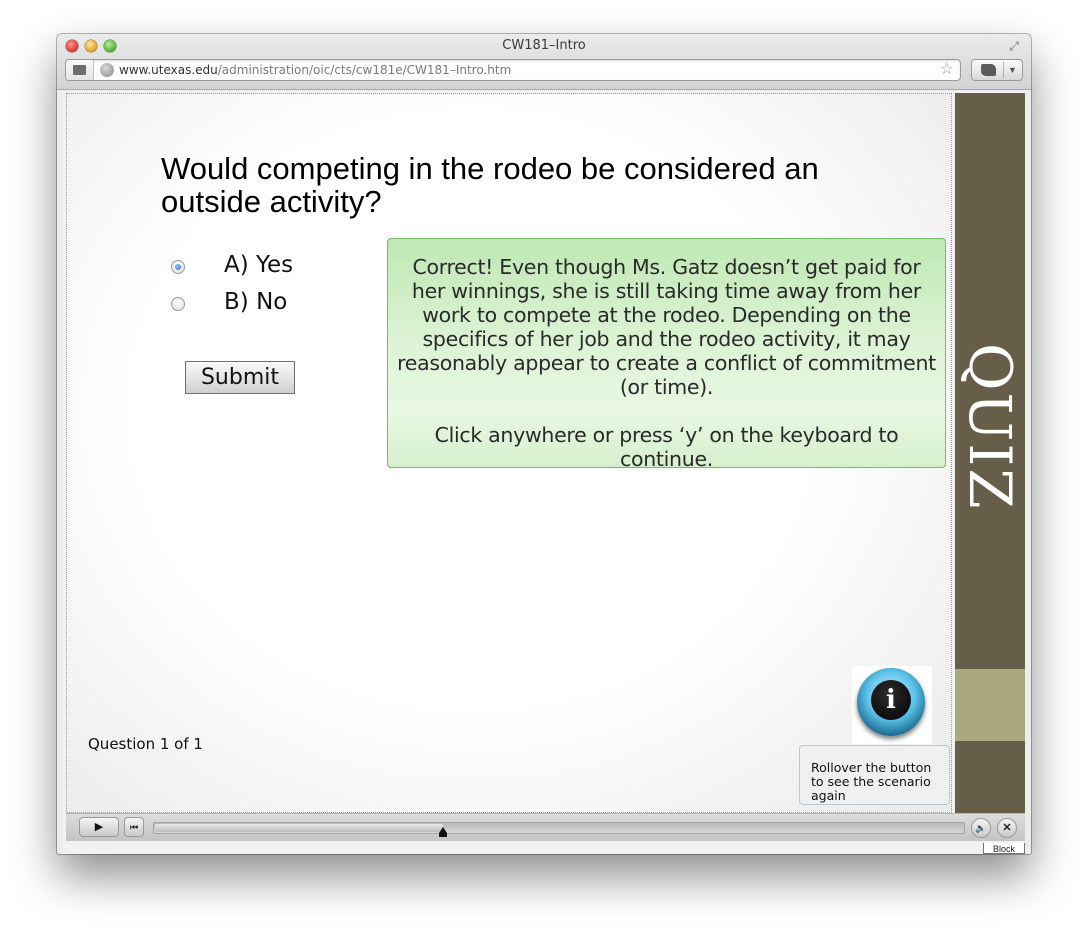  I want to click on fullscreen-icon: ⤢, so click(1014, 46).